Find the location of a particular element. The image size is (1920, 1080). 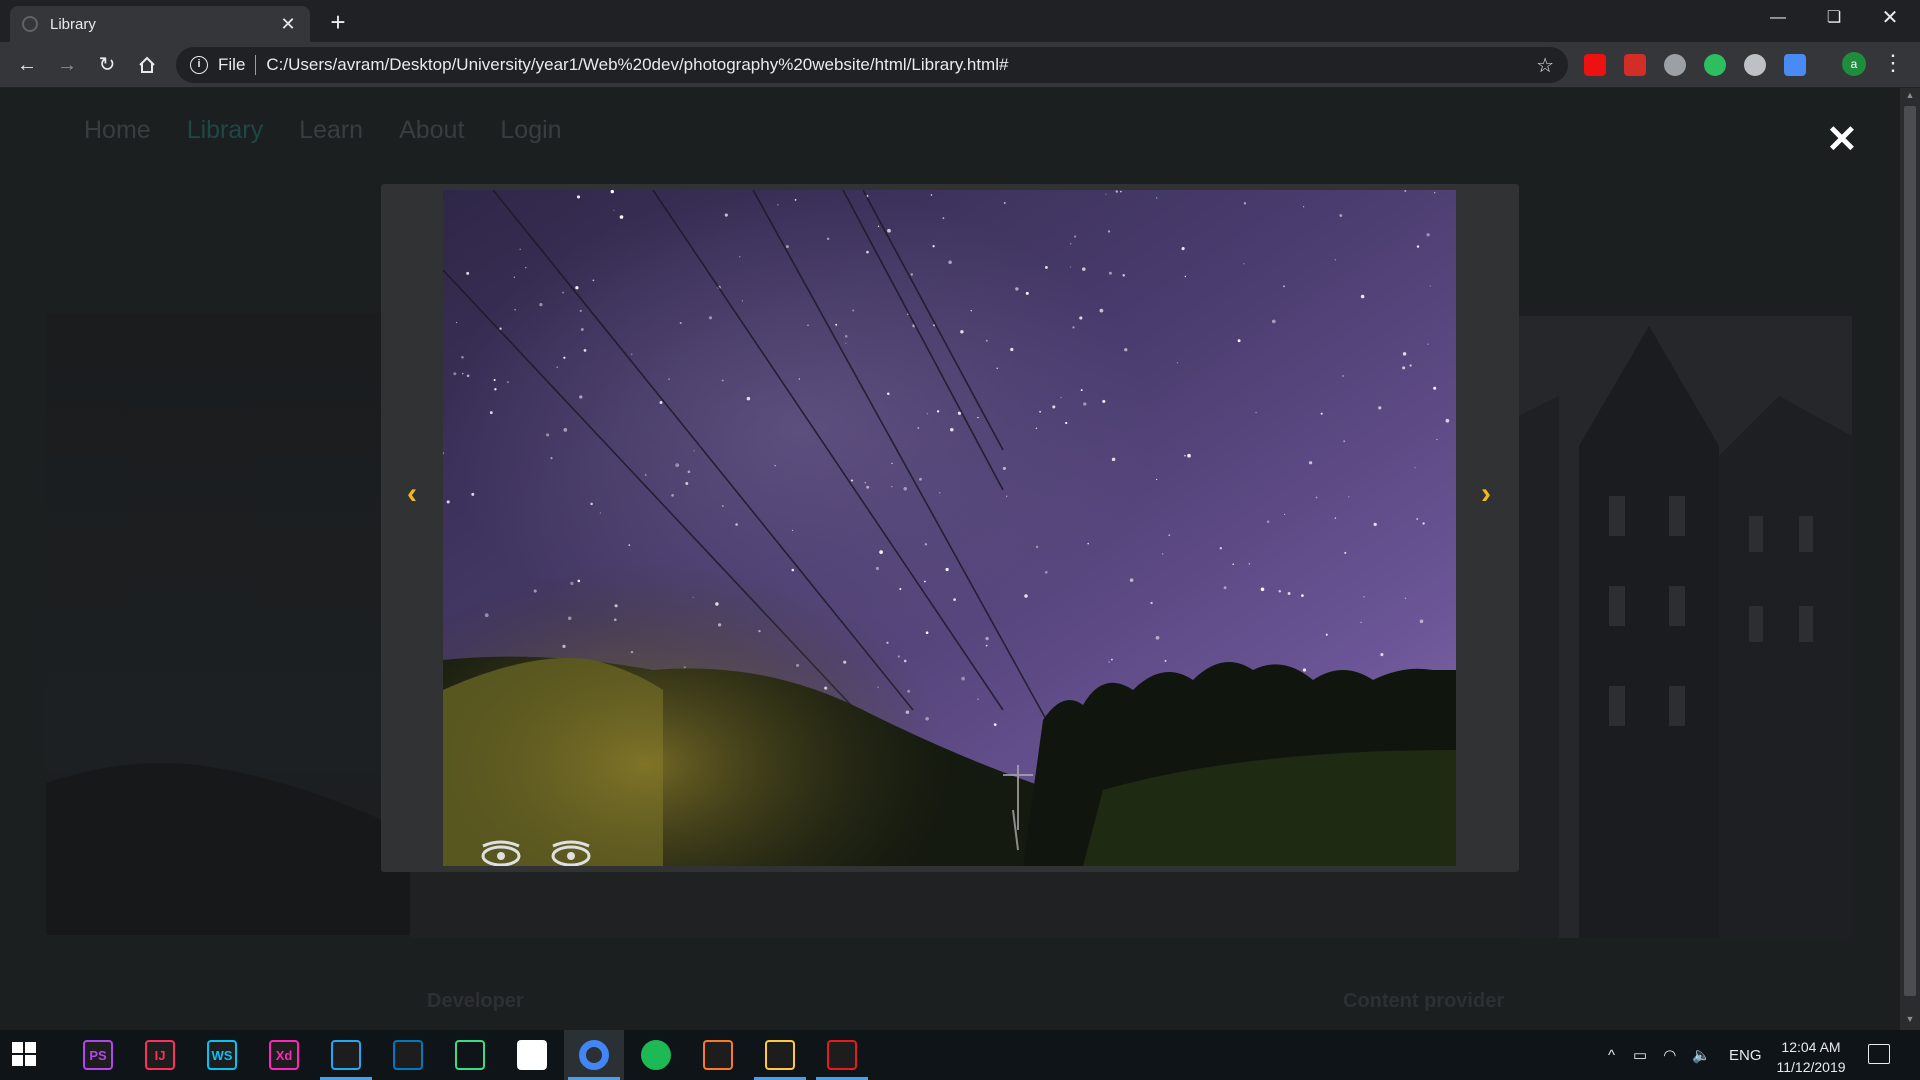

new-tab-button: + is located at coordinates (338, 22).